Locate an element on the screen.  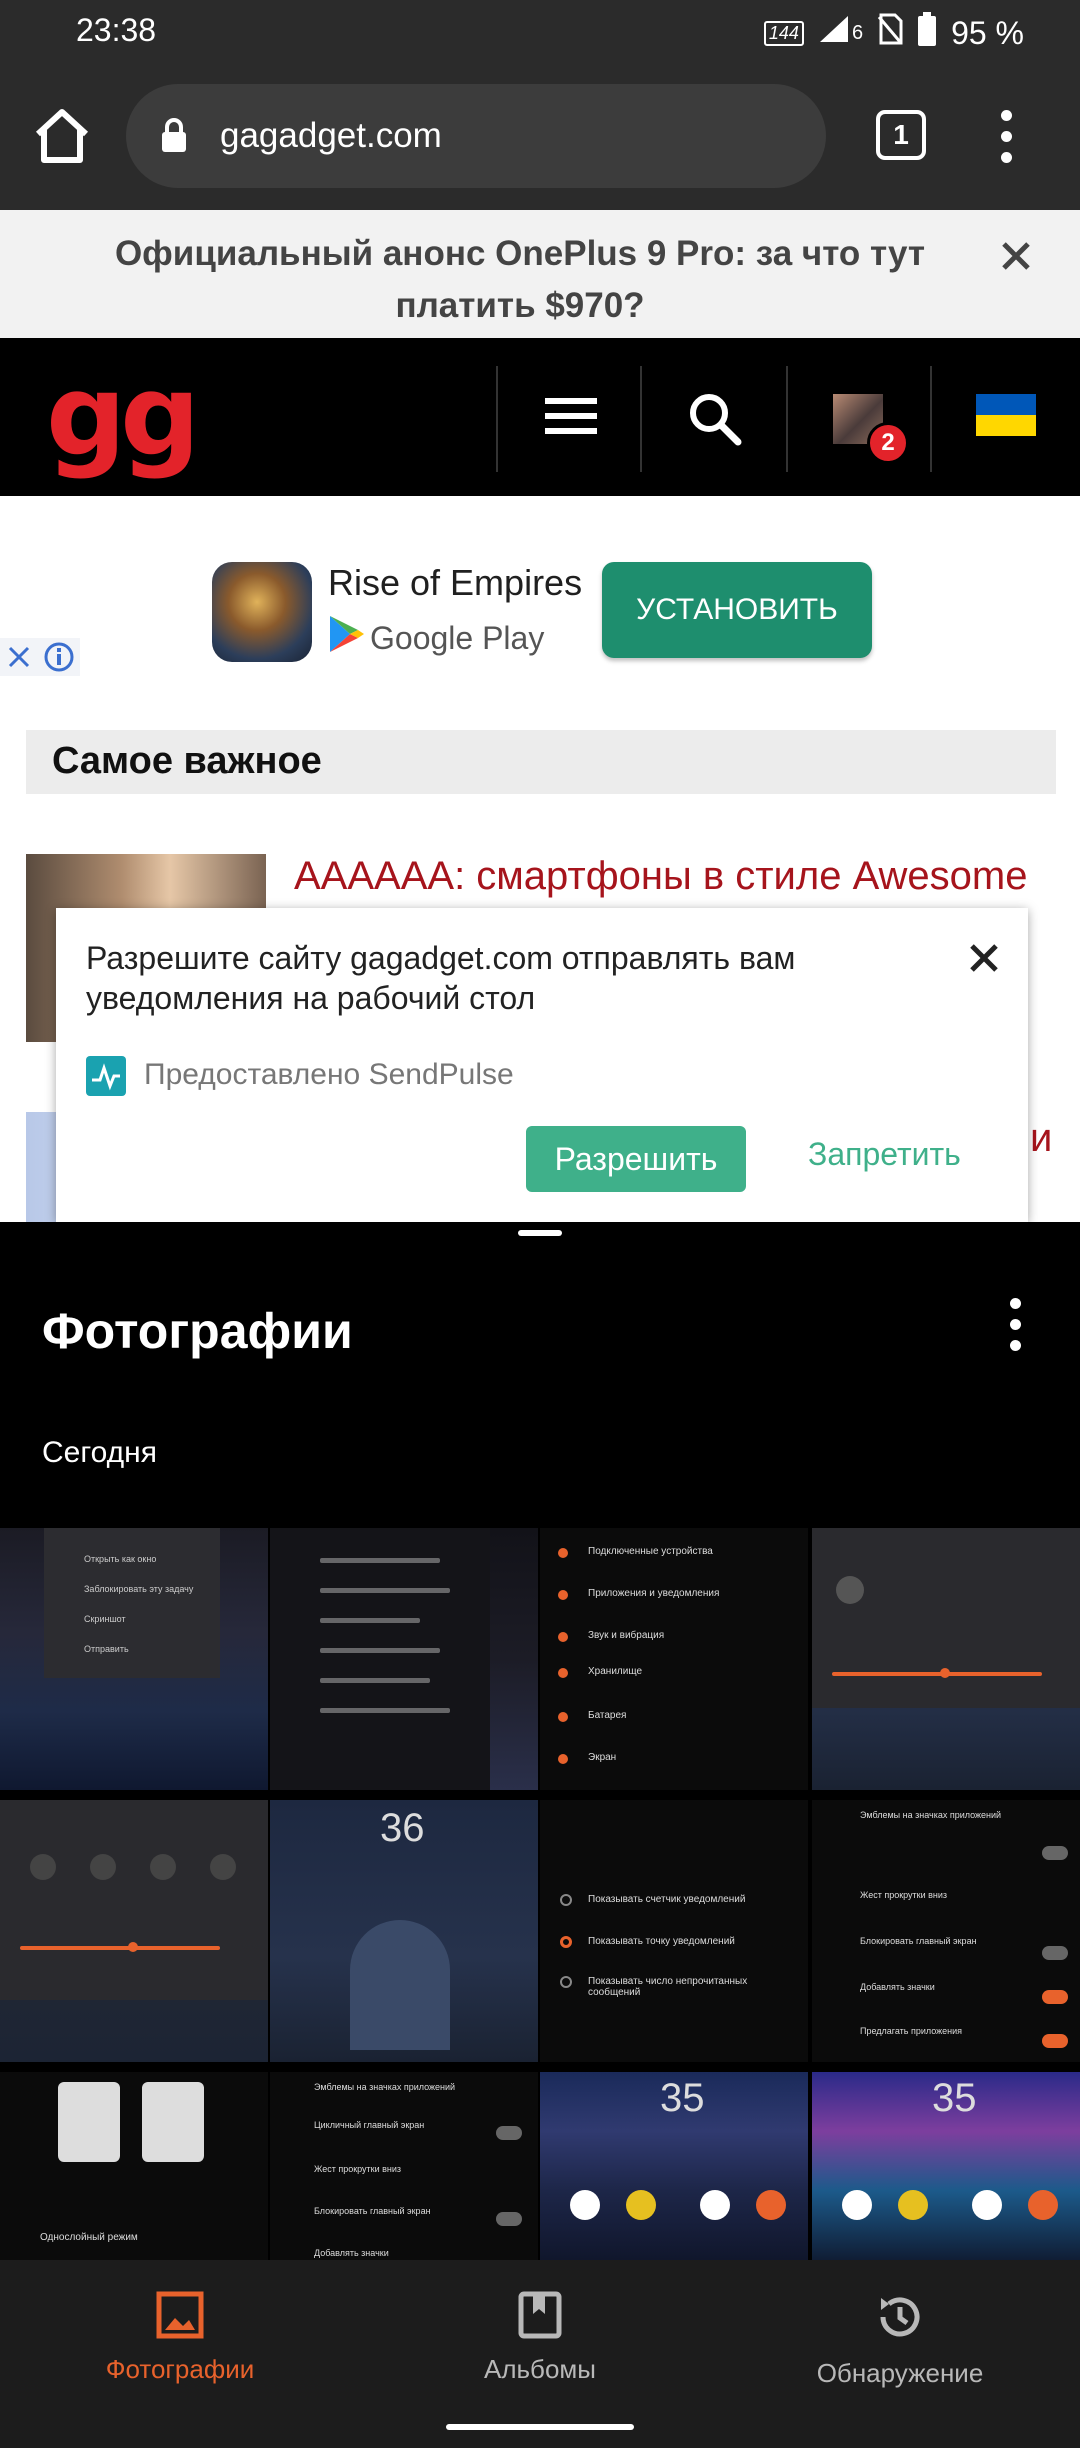
split-screen-handle is located at coordinates (540, 1233).